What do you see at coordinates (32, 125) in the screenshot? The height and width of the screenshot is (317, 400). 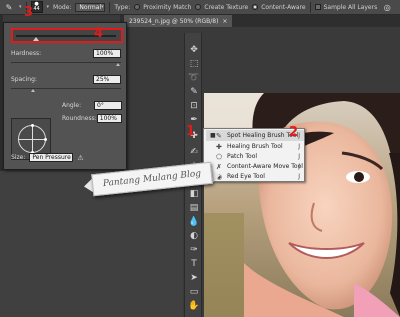 I see `angle-handle-top` at bounding box center [32, 125].